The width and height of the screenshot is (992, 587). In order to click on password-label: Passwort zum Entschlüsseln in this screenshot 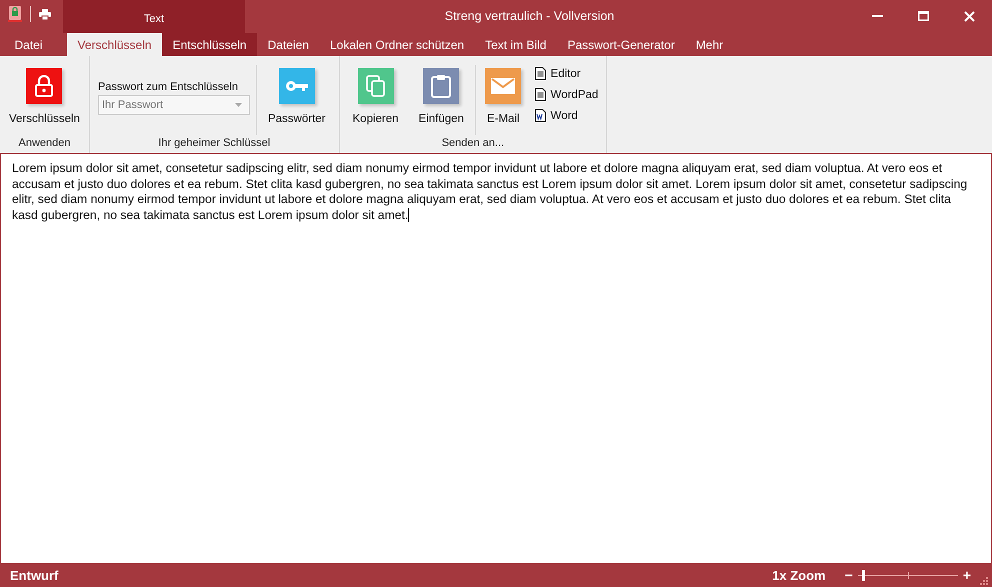, I will do `click(168, 87)`.